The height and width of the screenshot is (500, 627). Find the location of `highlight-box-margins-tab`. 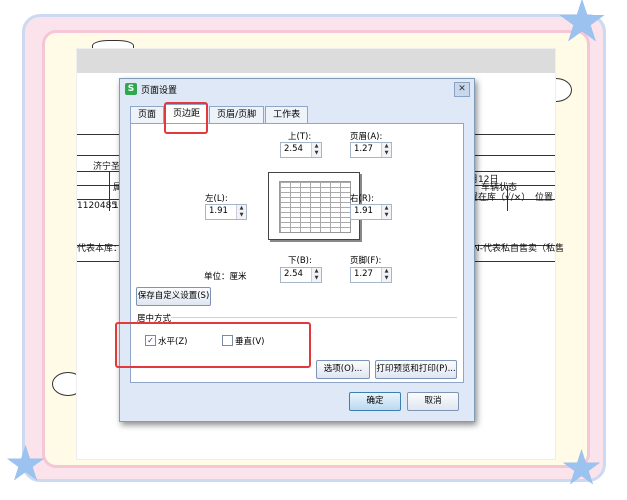

highlight-box-margins-tab is located at coordinates (186, 118).